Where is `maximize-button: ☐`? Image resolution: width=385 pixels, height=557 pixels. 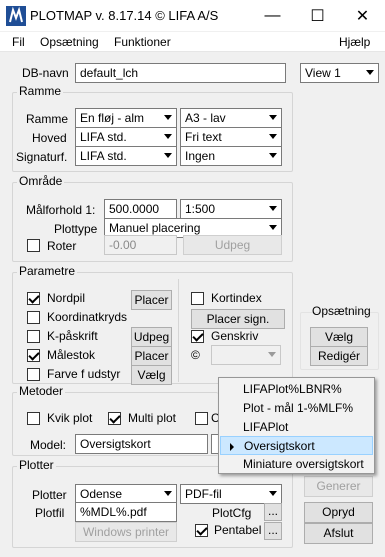 maximize-button: ☐ is located at coordinates (317, 15).